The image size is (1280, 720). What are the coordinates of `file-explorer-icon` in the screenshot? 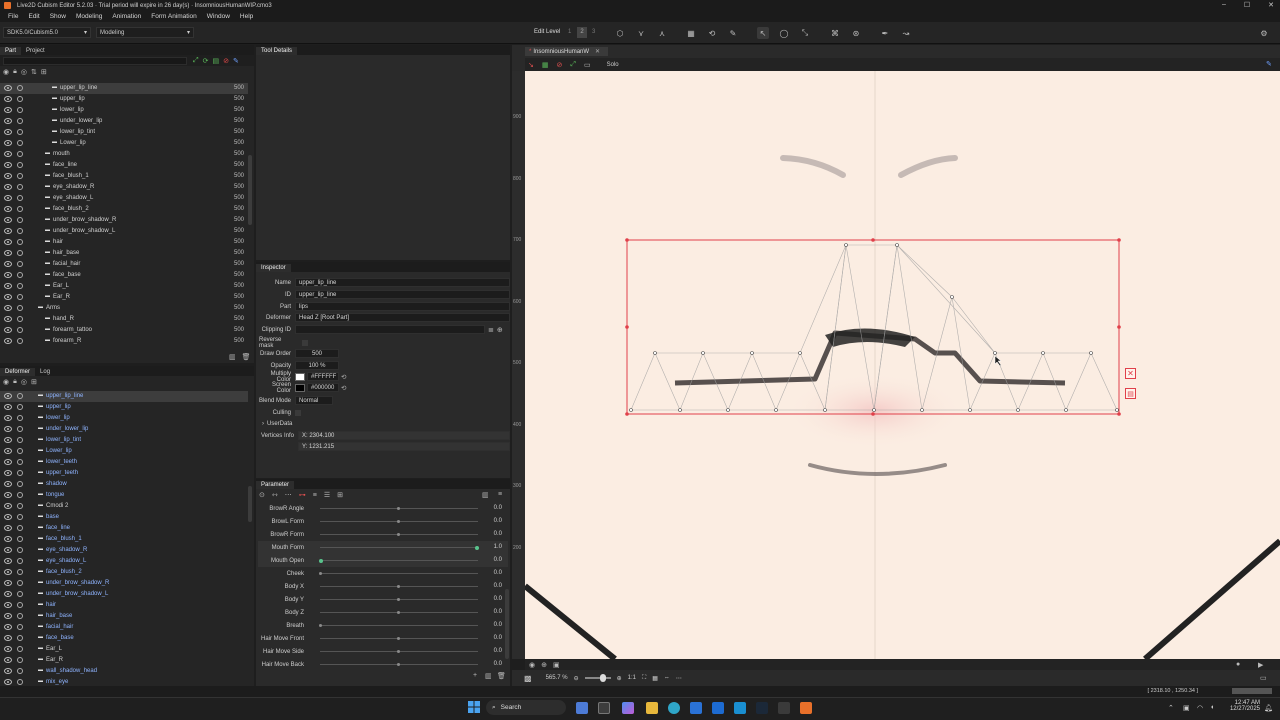 It's located at (652, 708).